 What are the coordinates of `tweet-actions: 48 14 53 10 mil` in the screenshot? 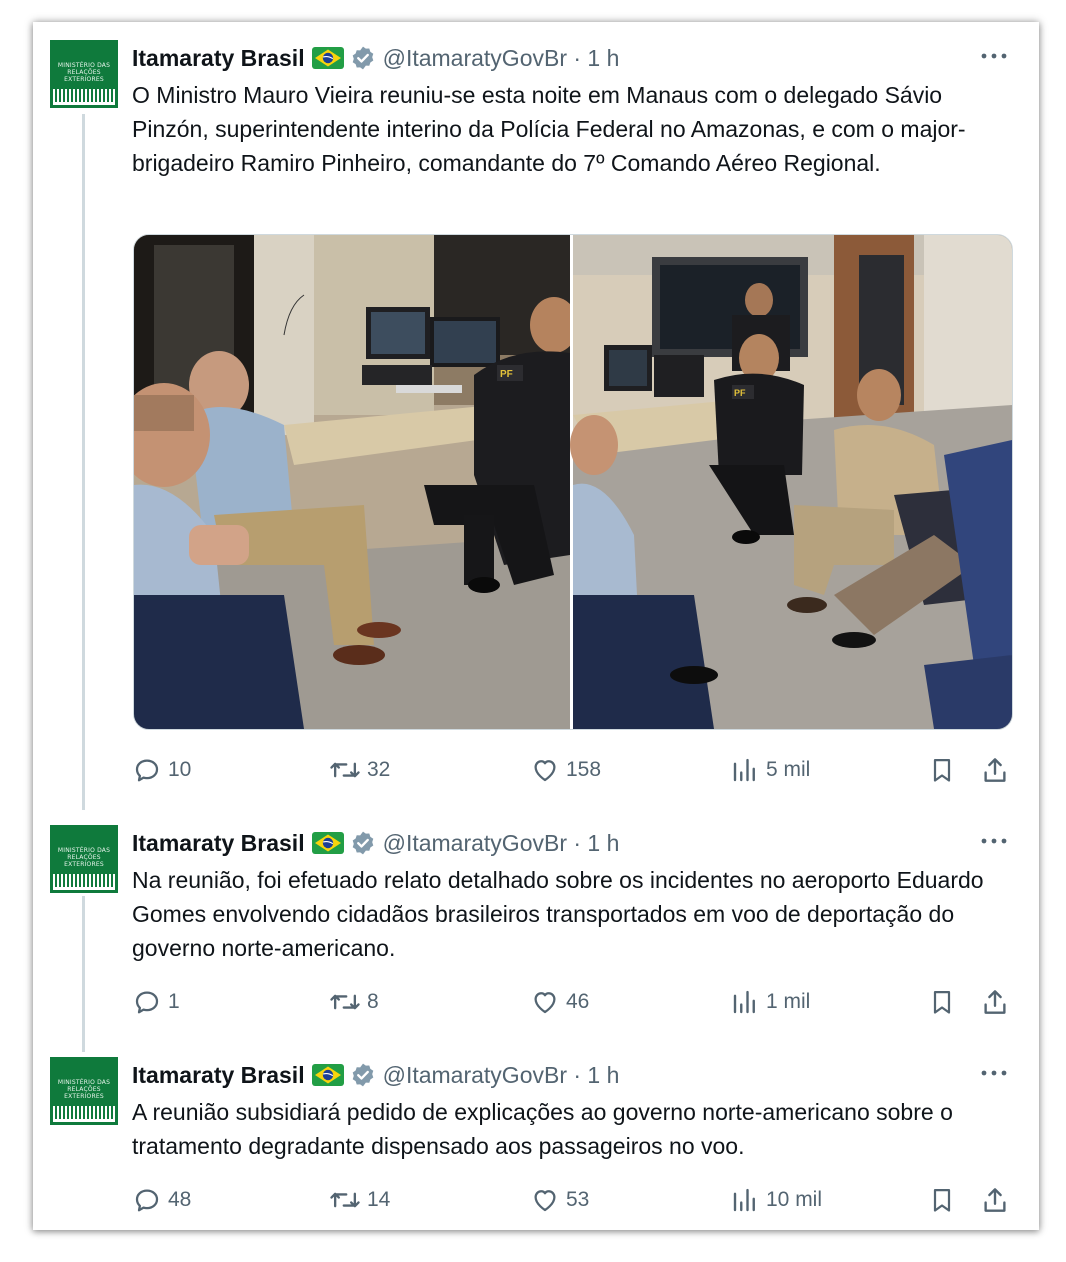 It's located at (572, 1200).